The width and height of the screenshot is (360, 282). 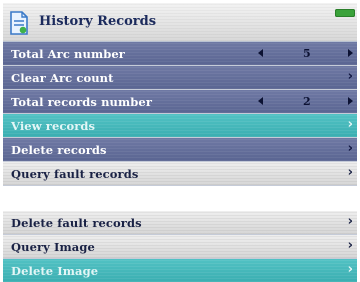 What do you see at coordinates (75, 174) in the screenshot?
I see `query-fault-records-label: Query fault records` at bounding box center [75, 174].